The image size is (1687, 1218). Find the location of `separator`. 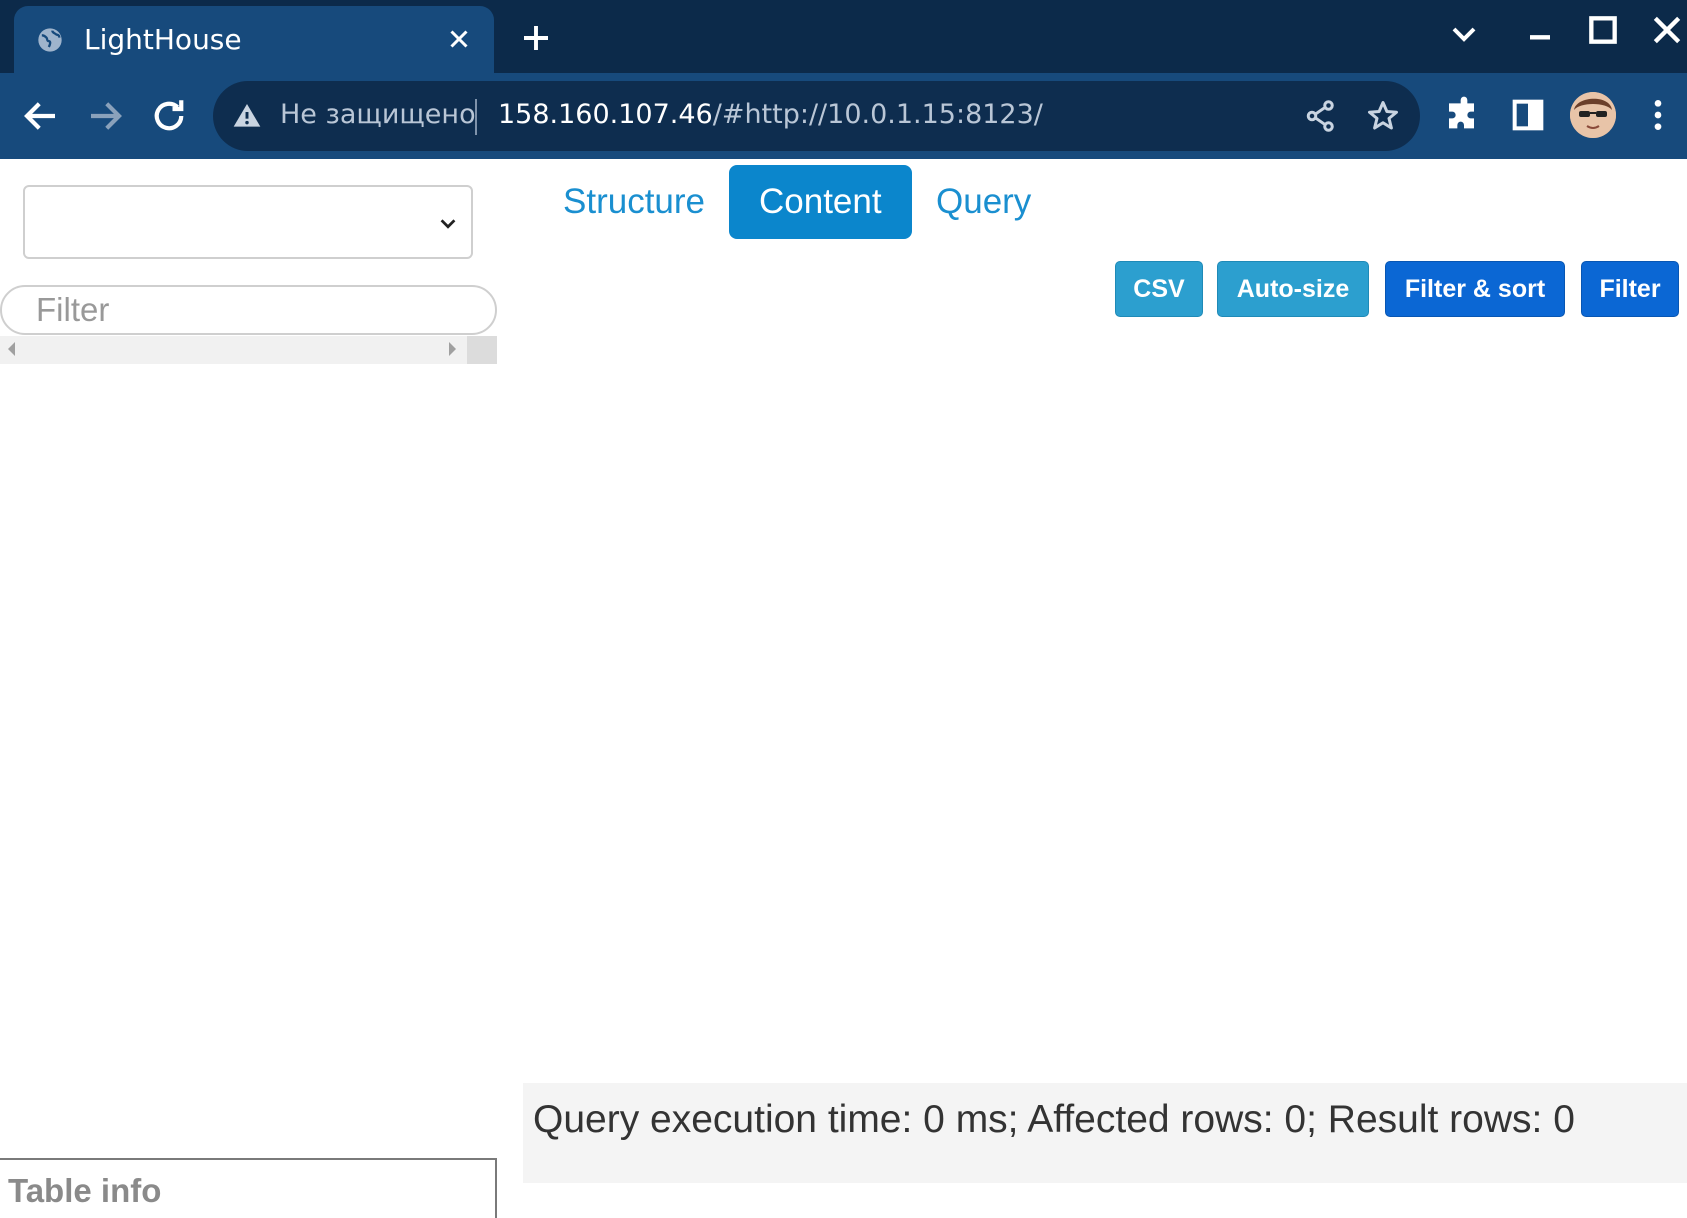

separator is located at coordinates (476, 117).